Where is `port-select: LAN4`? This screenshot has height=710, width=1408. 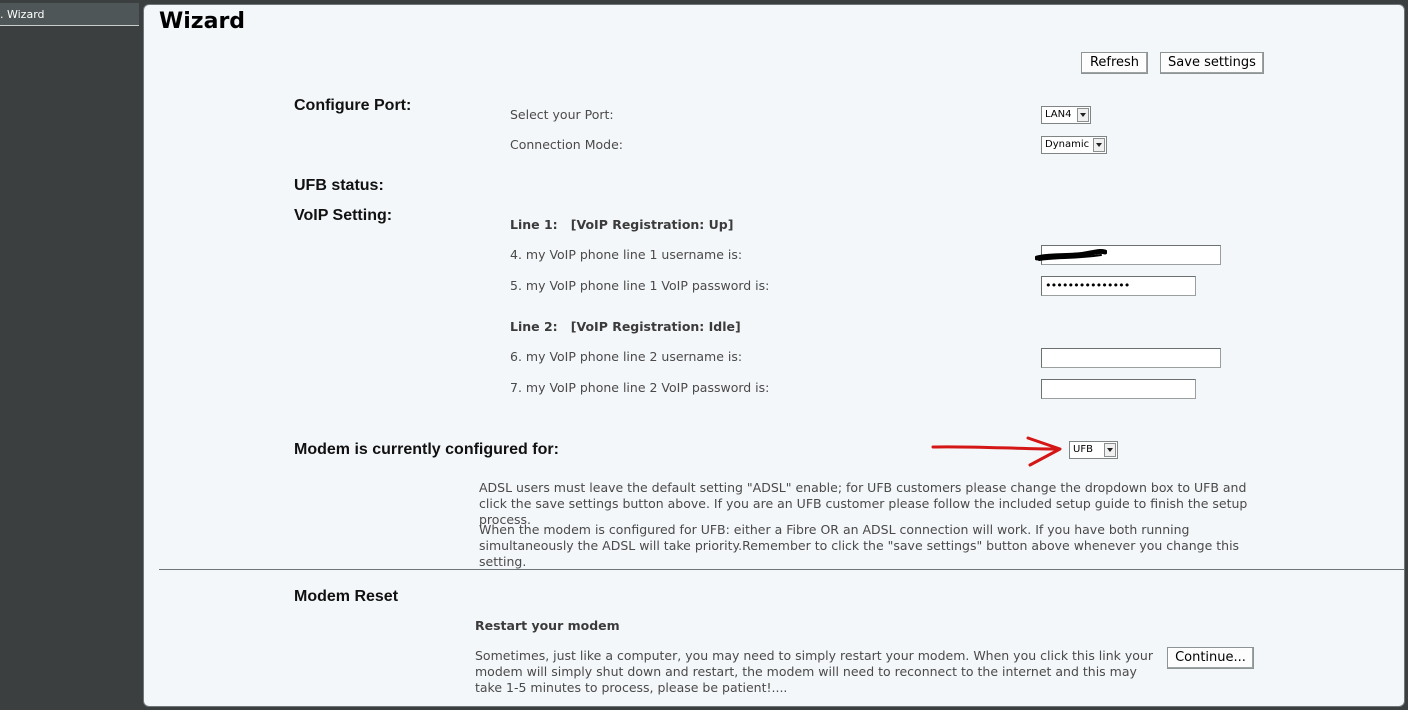
port-select: LAN4 is located at coordinates (1066, 115).